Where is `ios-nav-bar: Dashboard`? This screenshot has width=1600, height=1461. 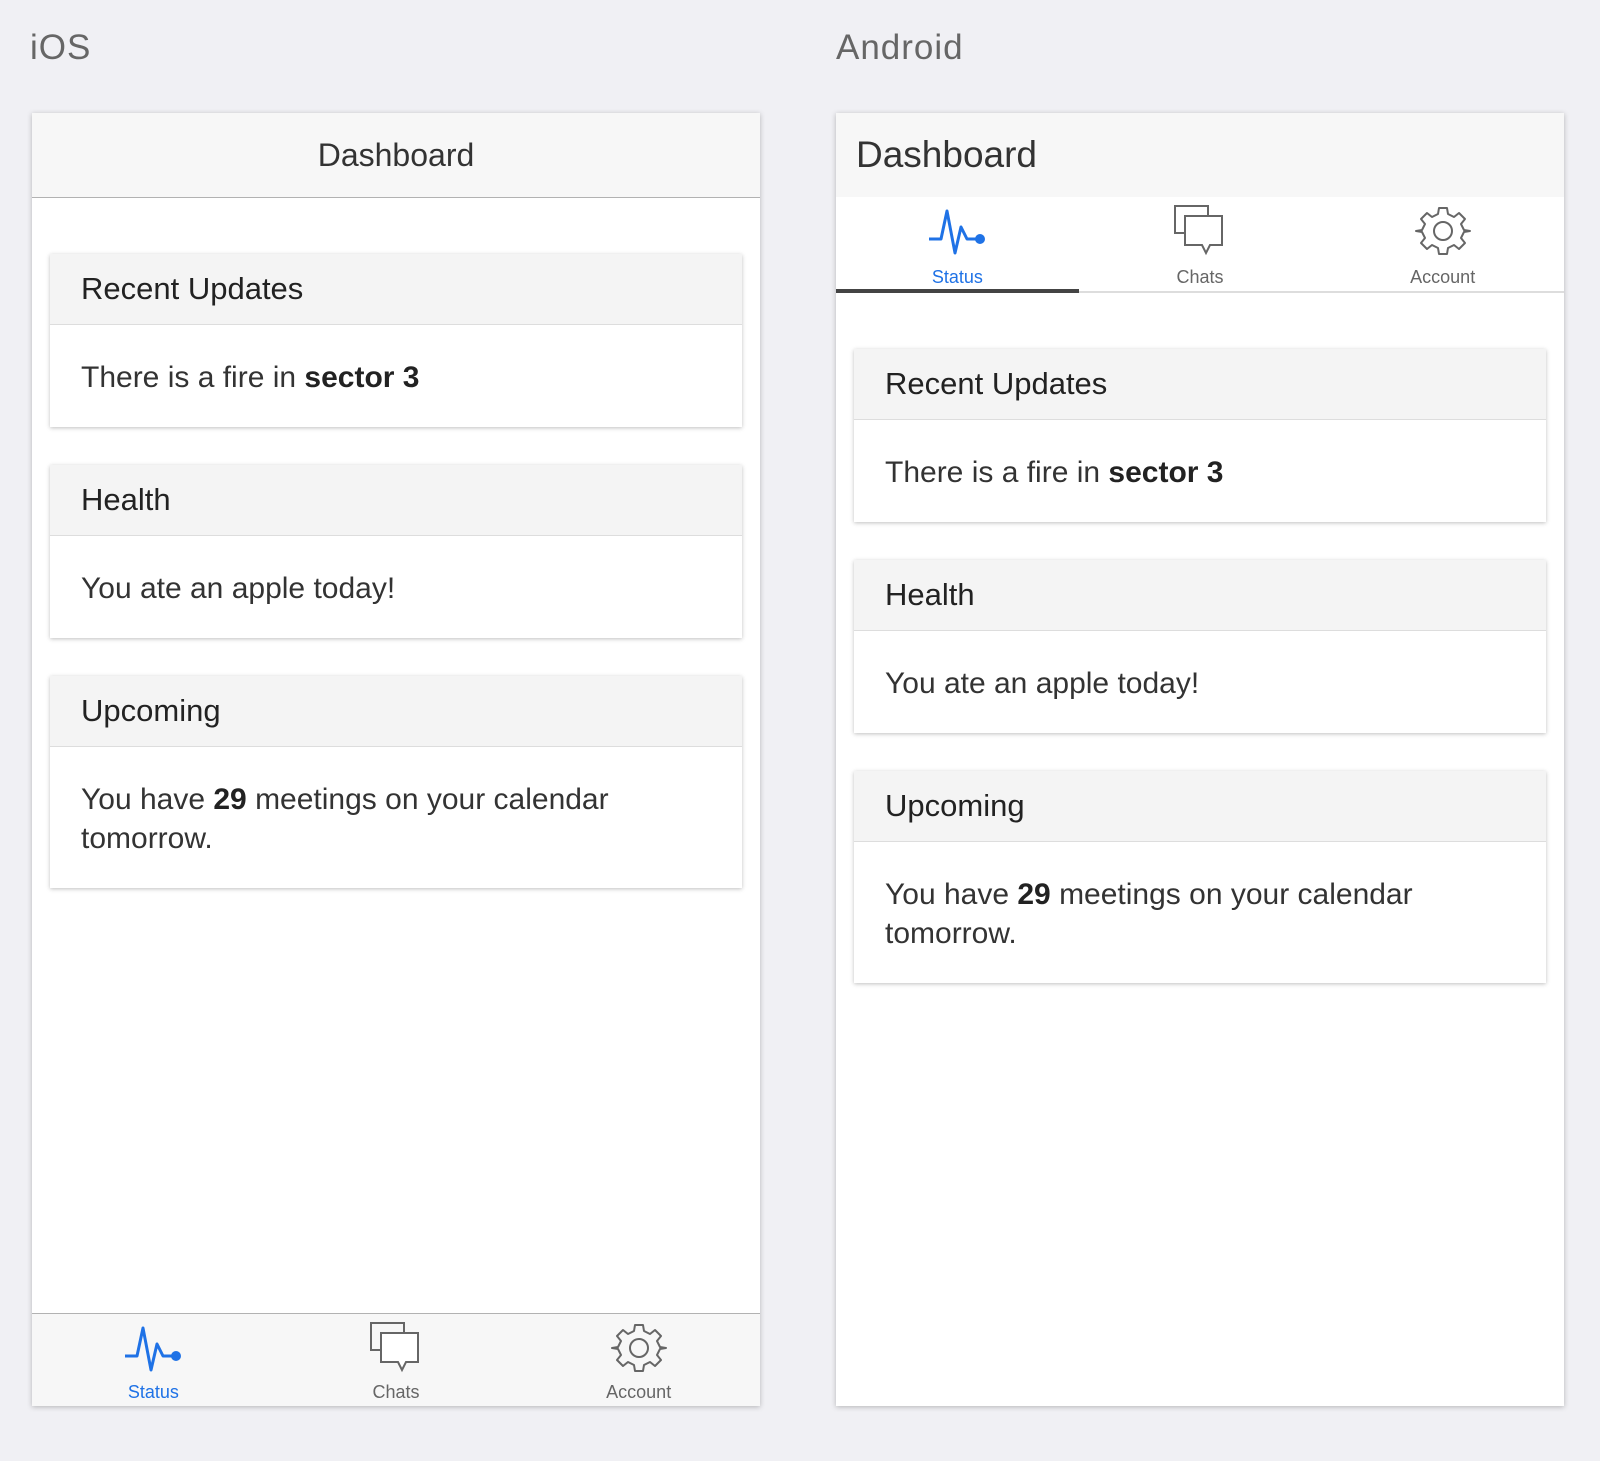 ios-nav-bar: Dashboard is located at coordinates (396, 155).